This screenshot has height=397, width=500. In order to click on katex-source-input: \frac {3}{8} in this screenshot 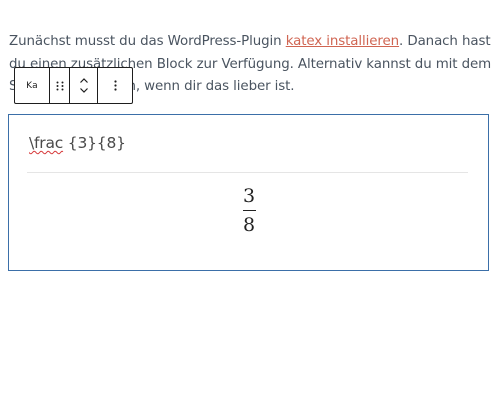, I will do `click(77, 143)`.